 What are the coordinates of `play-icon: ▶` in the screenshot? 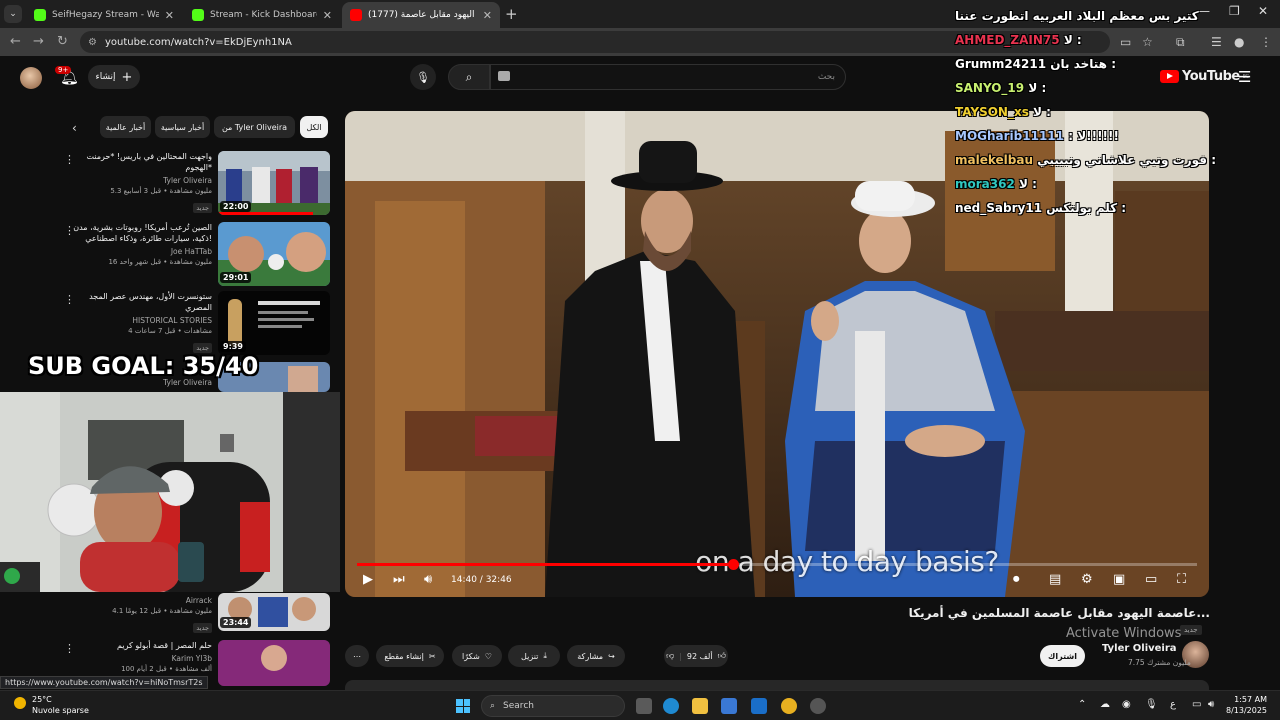 It's located at (368, 579).